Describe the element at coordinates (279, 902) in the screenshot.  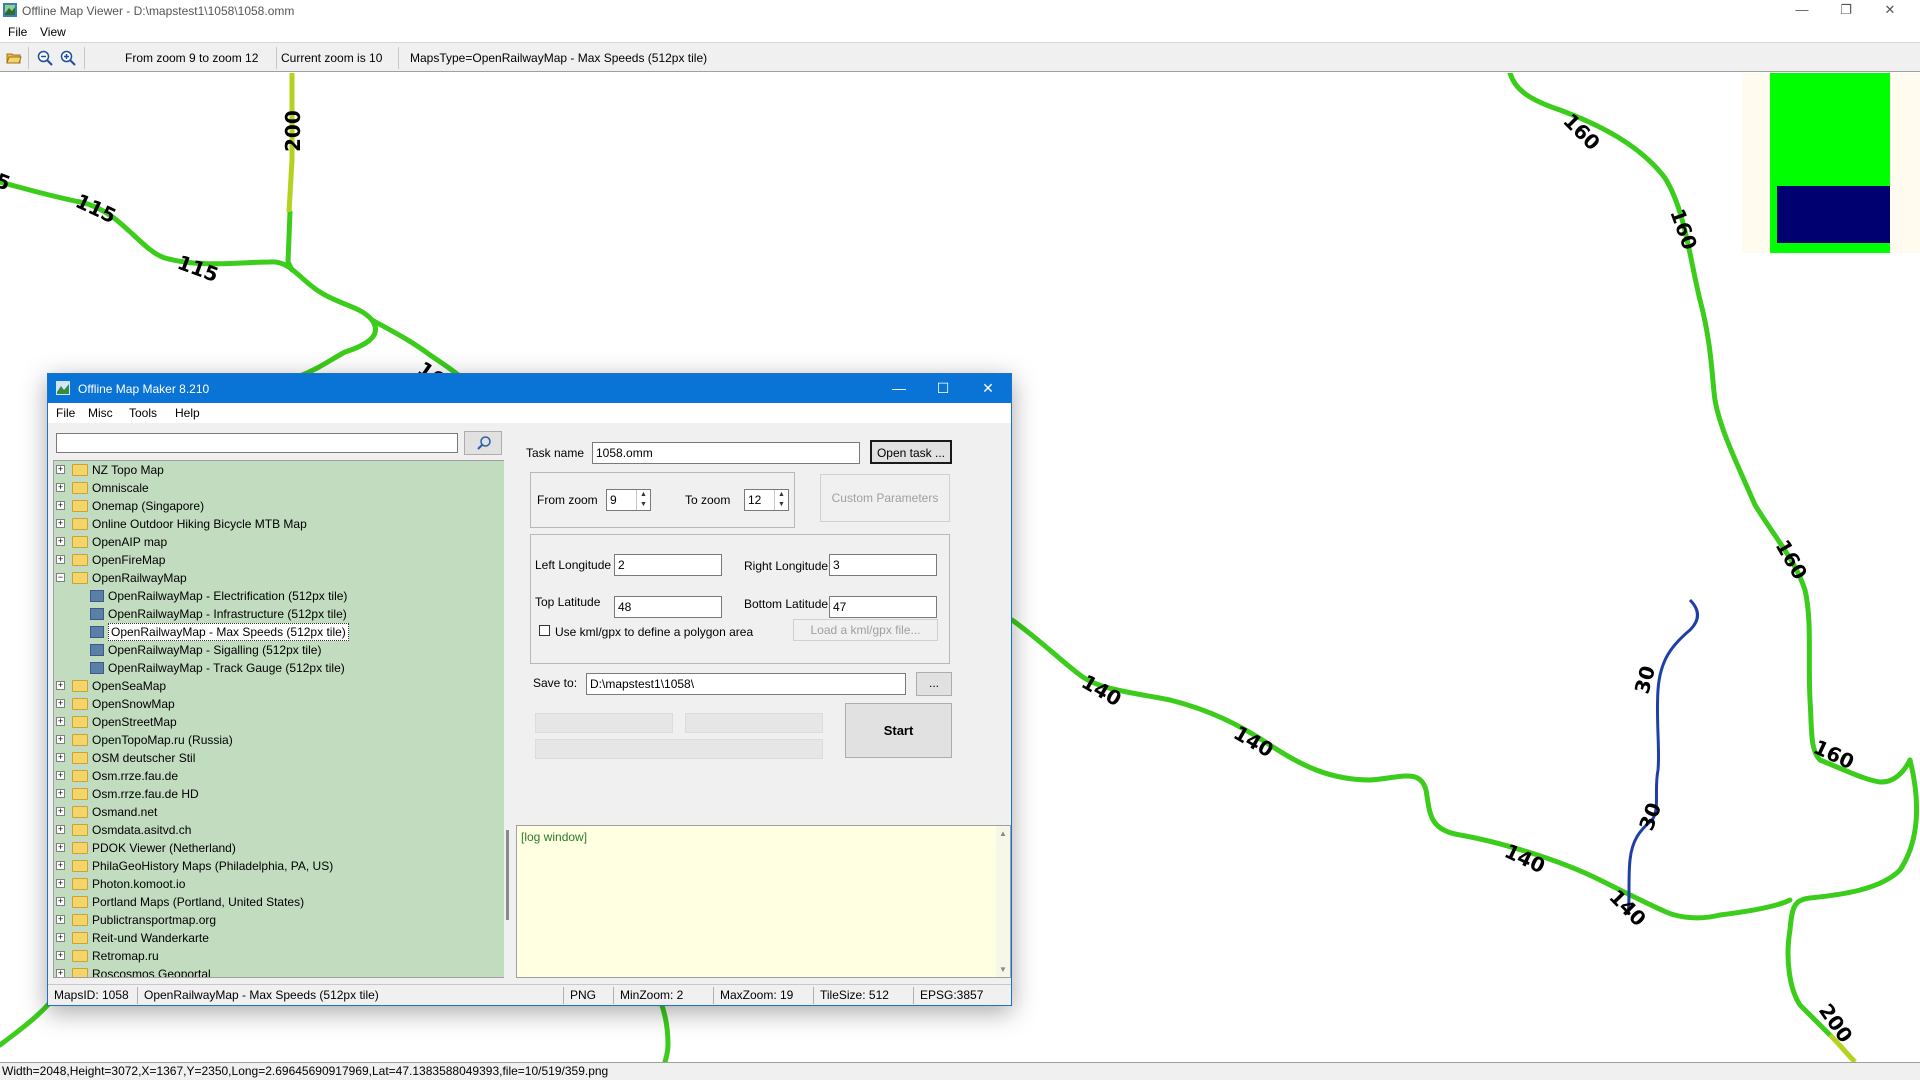
I see `tree-folder-item: + Portland Maps (Portland, United States)` at that location.